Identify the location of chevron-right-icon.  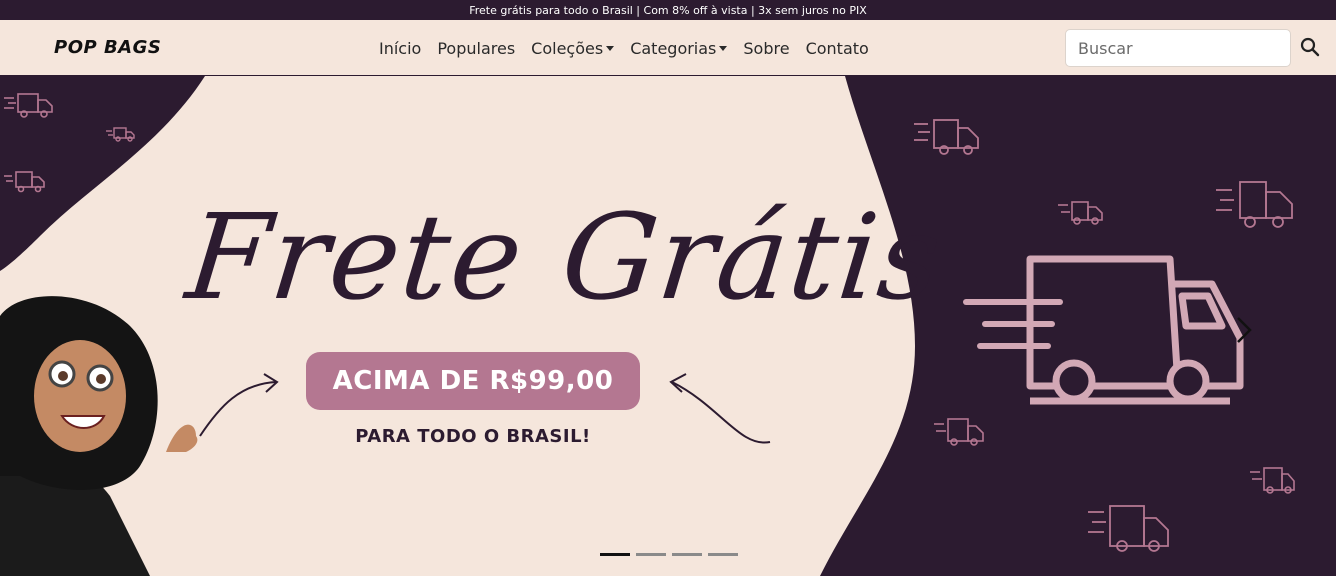
(1244, 330).